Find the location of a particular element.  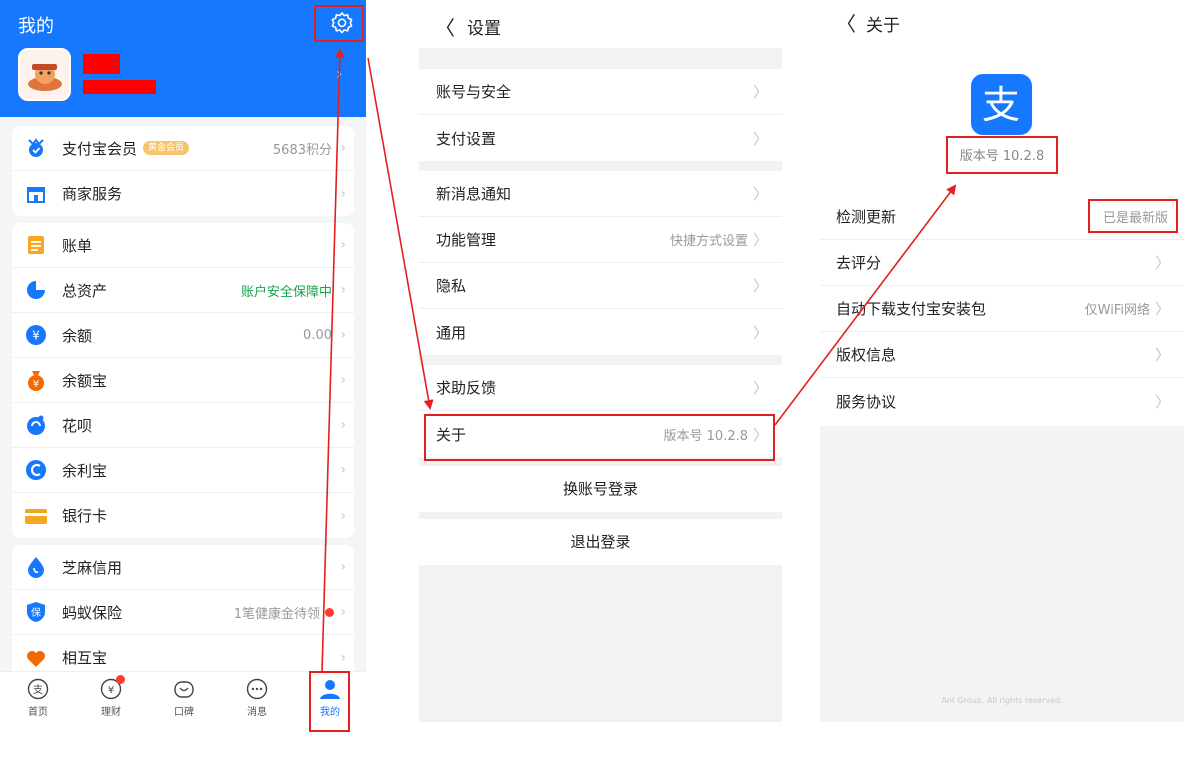

settings-item-value: 快捷方式设置 is located at coordinates (708, 241).